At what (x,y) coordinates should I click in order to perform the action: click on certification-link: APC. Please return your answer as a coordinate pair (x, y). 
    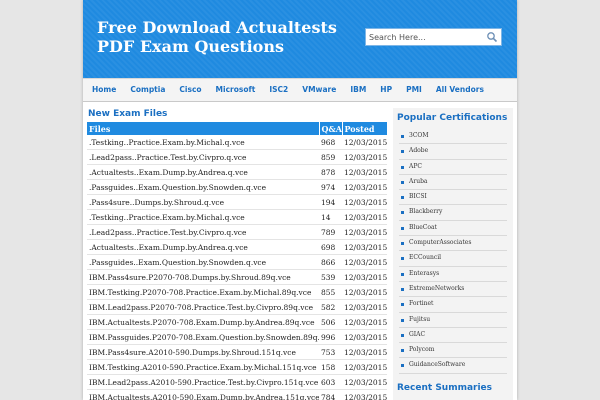
    Looking at the image, I should click on (453, 167).